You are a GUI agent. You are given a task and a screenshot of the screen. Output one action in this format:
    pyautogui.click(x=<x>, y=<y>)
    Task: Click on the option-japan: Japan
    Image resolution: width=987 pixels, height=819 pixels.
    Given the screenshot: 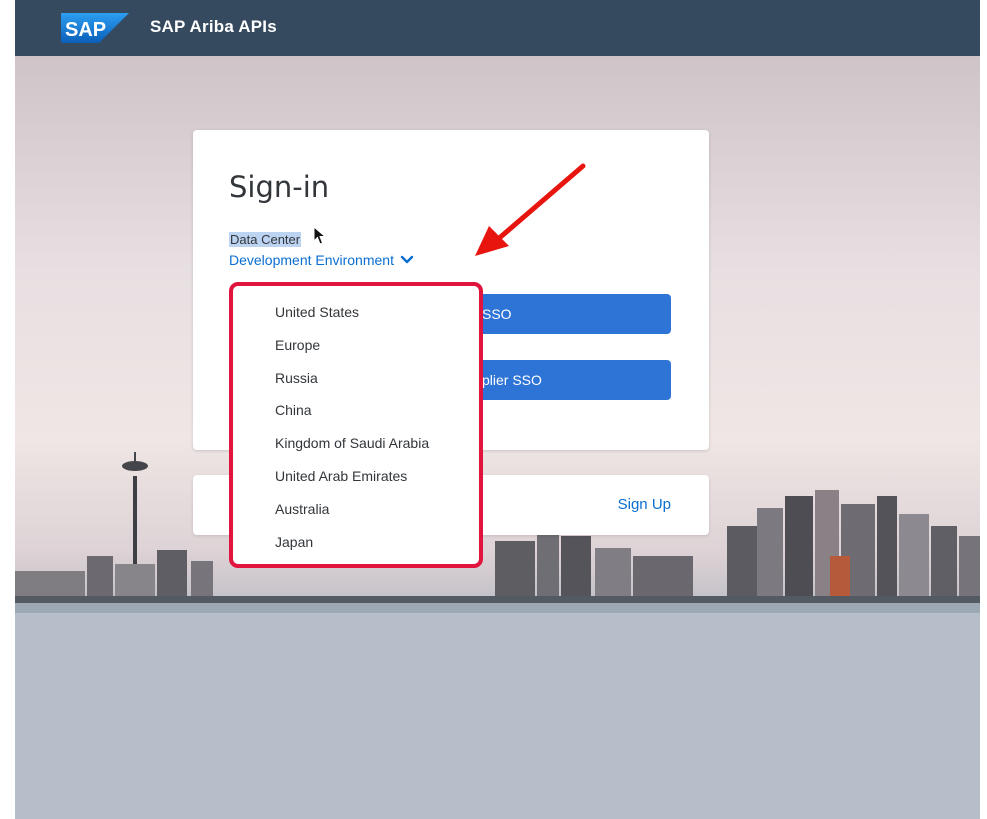 What is the action you would take?
    pyautogui.click(x=356, y=542)
    